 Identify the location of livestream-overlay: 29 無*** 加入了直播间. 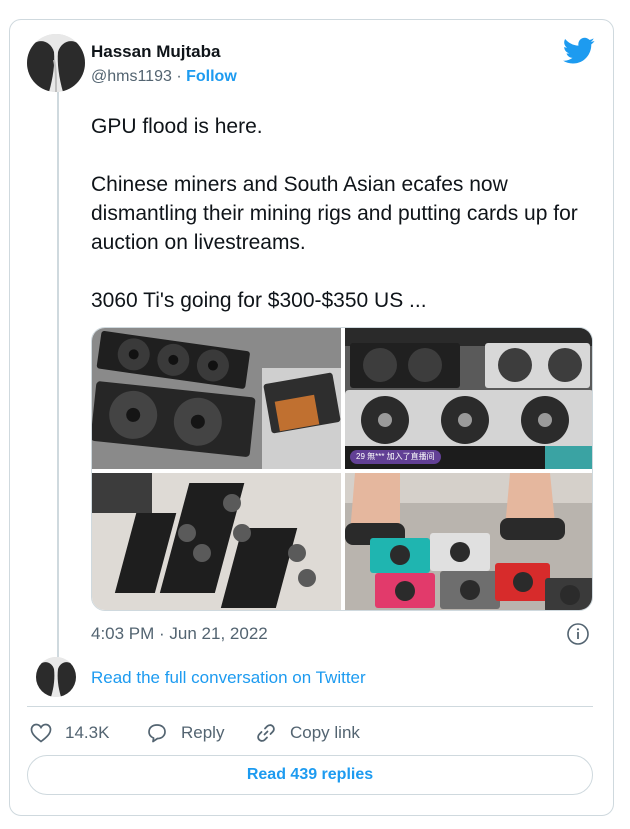
(395, 457).